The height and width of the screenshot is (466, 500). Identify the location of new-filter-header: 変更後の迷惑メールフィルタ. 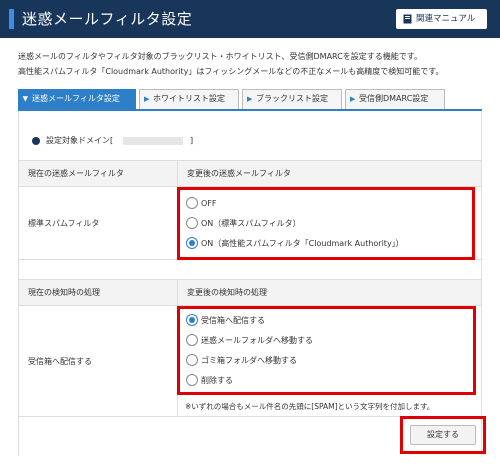
(329, 173).